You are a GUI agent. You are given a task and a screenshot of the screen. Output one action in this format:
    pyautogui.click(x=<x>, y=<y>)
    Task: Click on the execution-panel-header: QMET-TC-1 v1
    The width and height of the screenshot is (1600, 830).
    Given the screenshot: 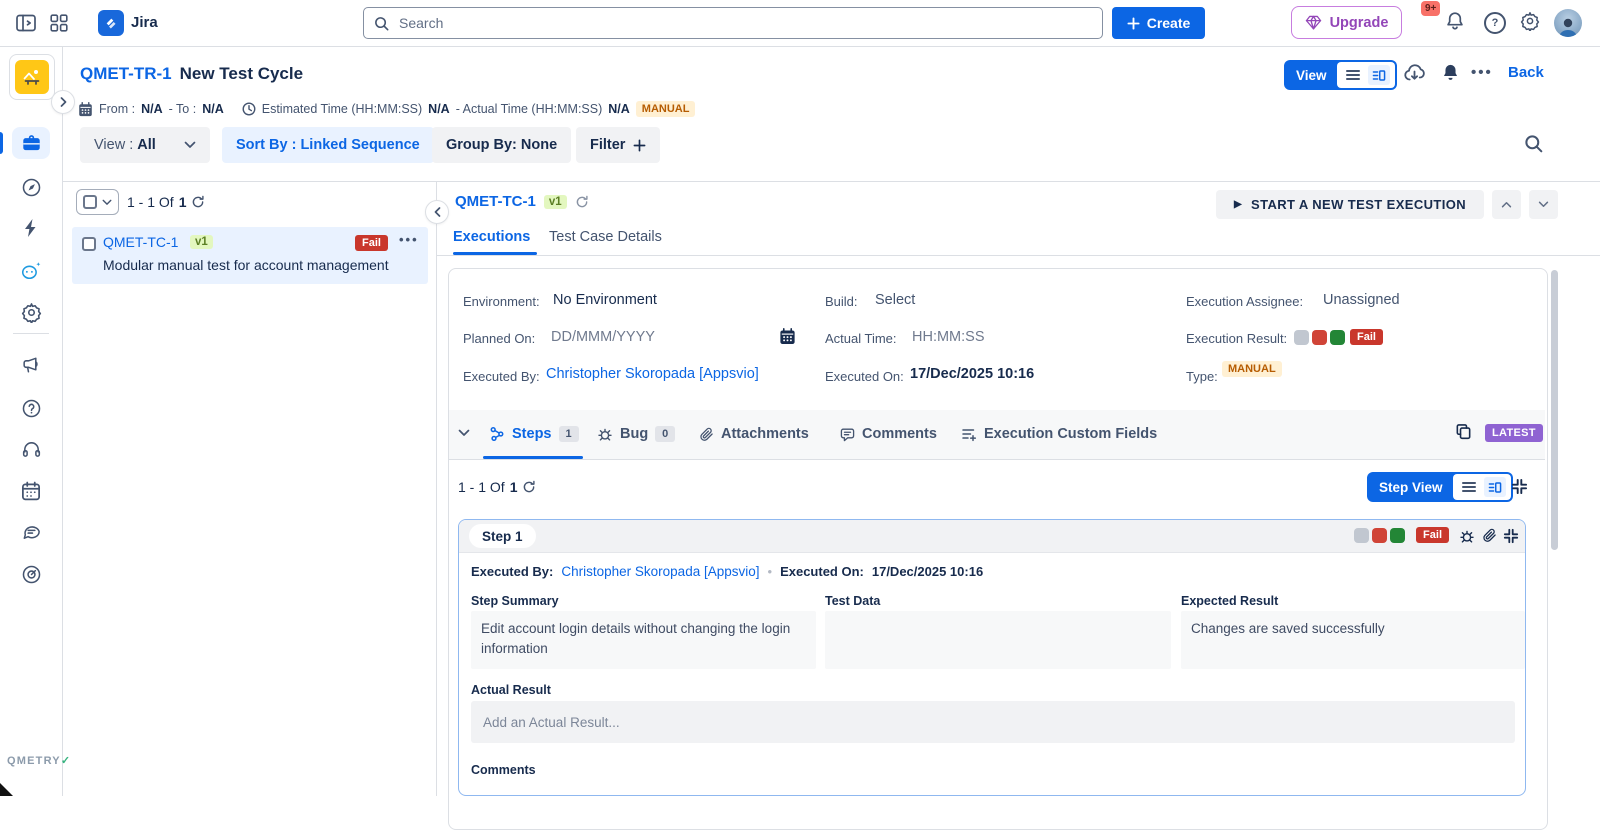 What is the action you would take?
    pyautogui.click(x=522, y=201)
    